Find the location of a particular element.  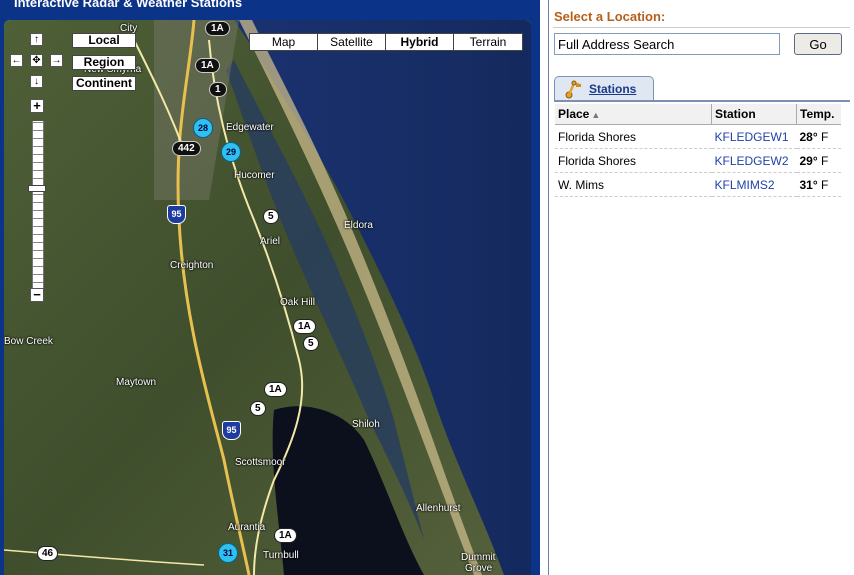

pan-center-button: ✥ is located at coordinates (36, 60).